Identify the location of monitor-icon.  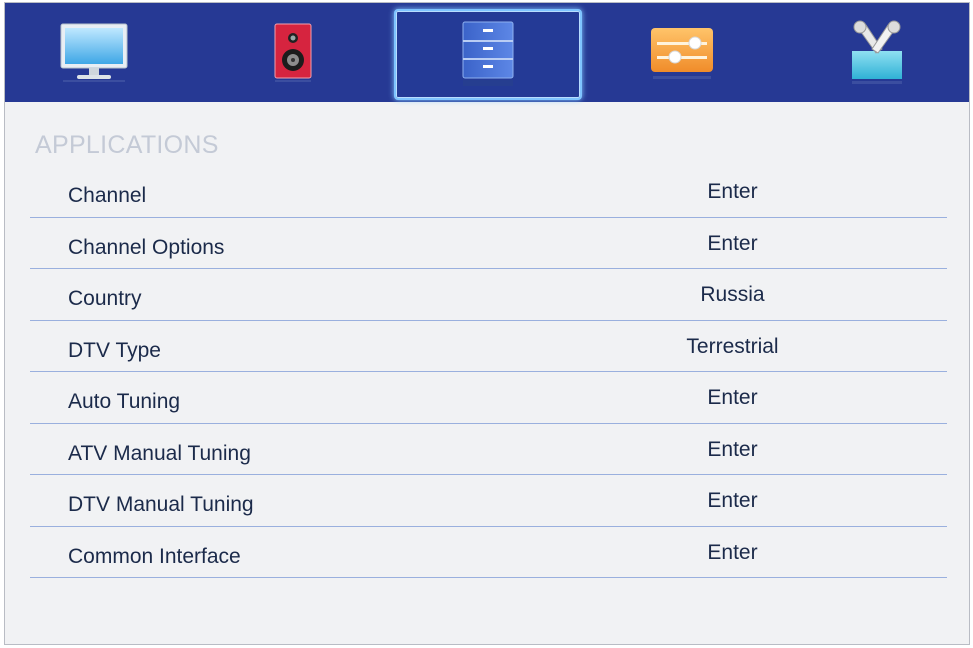
(94, 52).